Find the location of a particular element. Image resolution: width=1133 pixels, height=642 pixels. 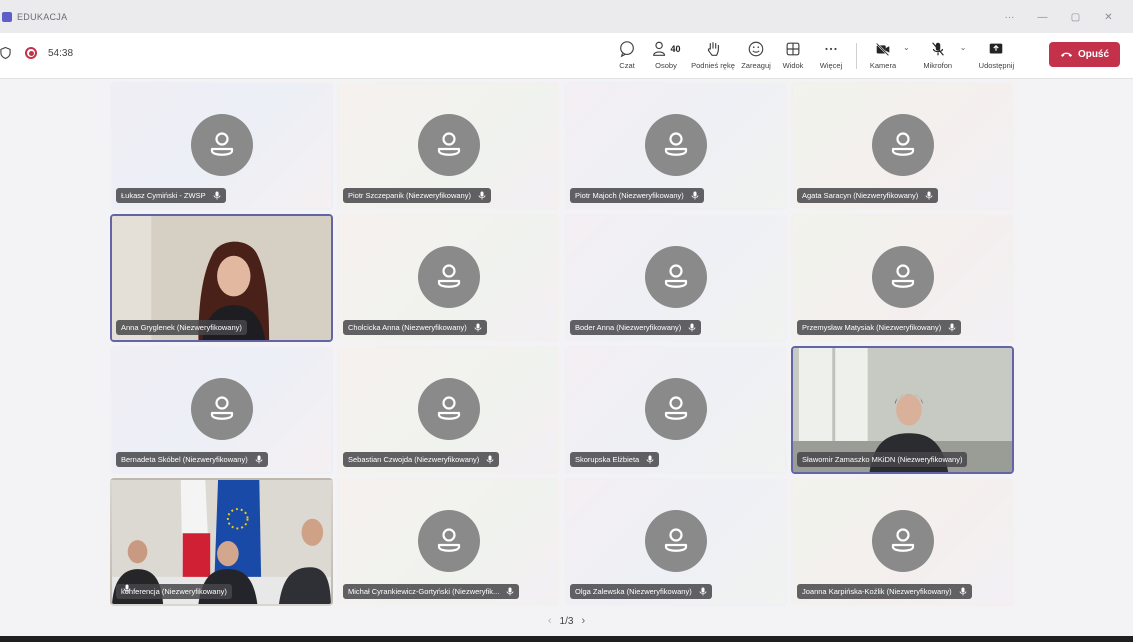

chat-button: Czat is located at coordinates (627, 56).